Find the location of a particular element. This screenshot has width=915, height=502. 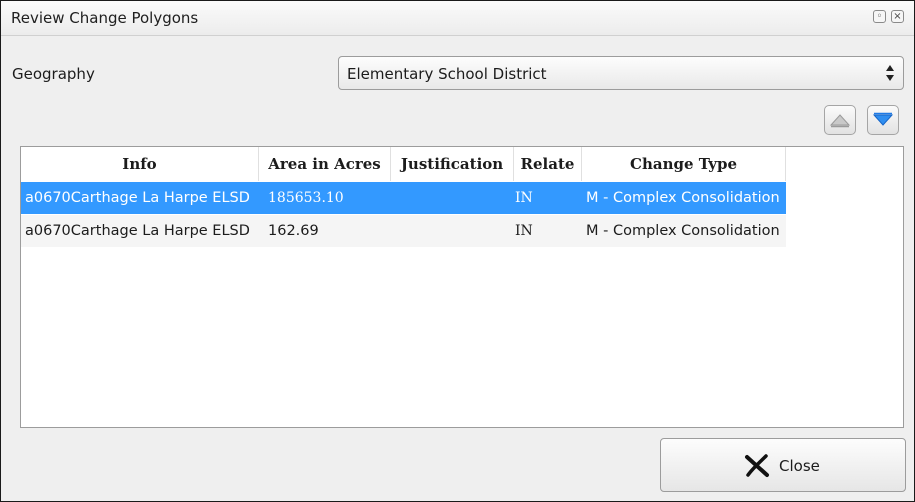

geography-select: Elementary School District is located at coordinates (621, 73).